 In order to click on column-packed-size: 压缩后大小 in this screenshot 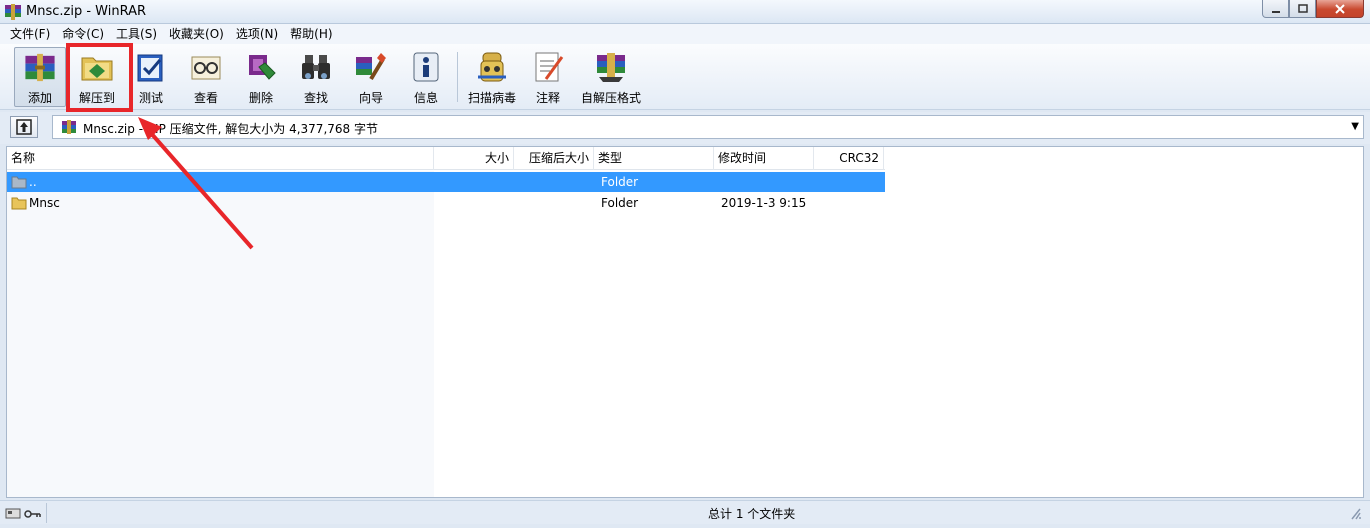, I will do `click(554, 158)`.